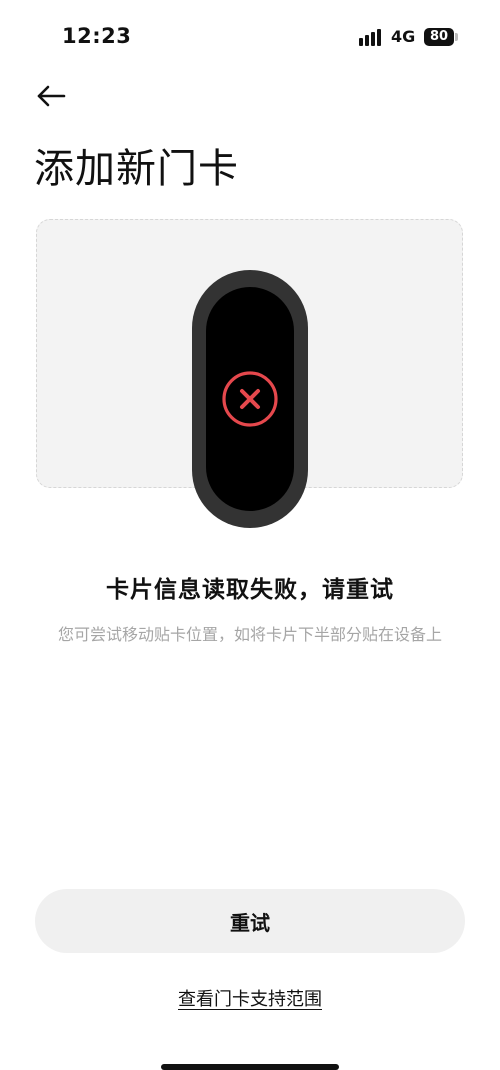 This screenshot has height=1070, width=500. Describe the element at coordinates (456, 37) in the screenshot. I see `battery-tip` at that location.